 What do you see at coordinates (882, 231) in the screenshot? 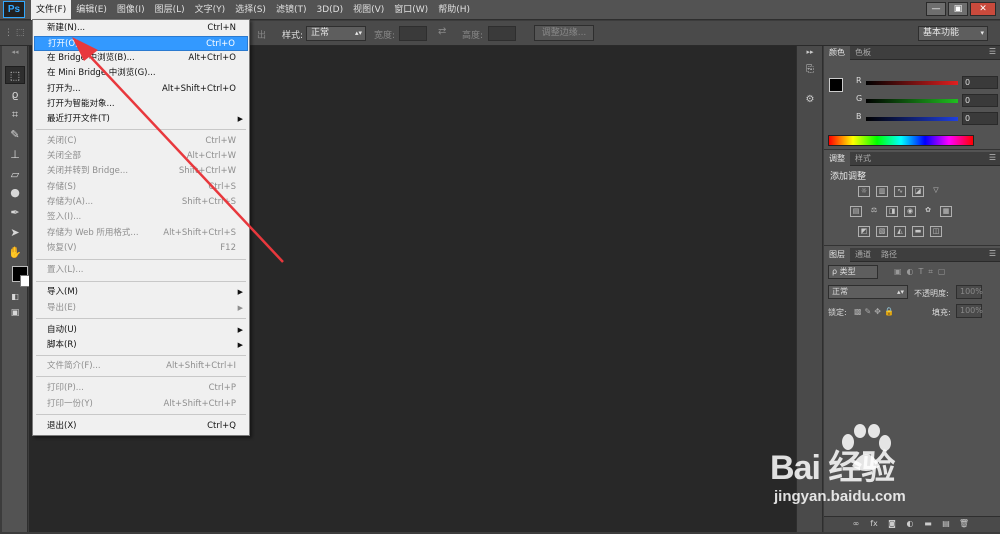
I see `posterize-icon: ▧` at bounding box center [882, 231].